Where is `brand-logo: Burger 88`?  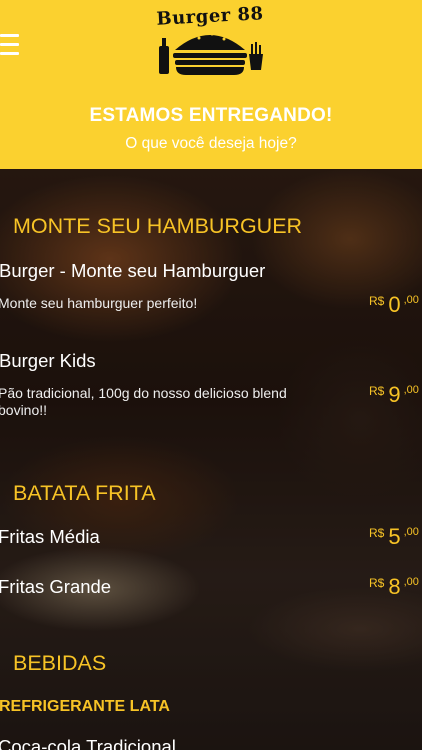 brand-logo: Burger 88 is located at coordinates (210, 40).